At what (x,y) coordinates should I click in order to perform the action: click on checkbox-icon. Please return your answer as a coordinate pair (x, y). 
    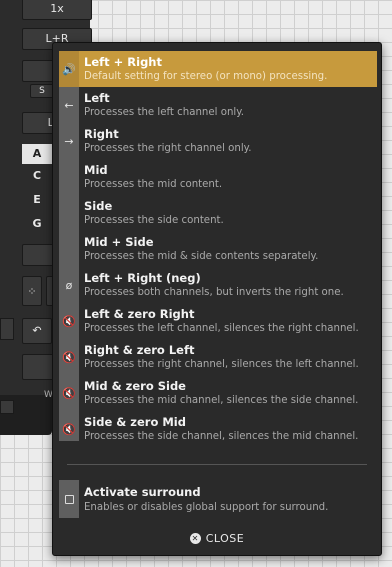
    Looking at the image, I should click on (69, 499).